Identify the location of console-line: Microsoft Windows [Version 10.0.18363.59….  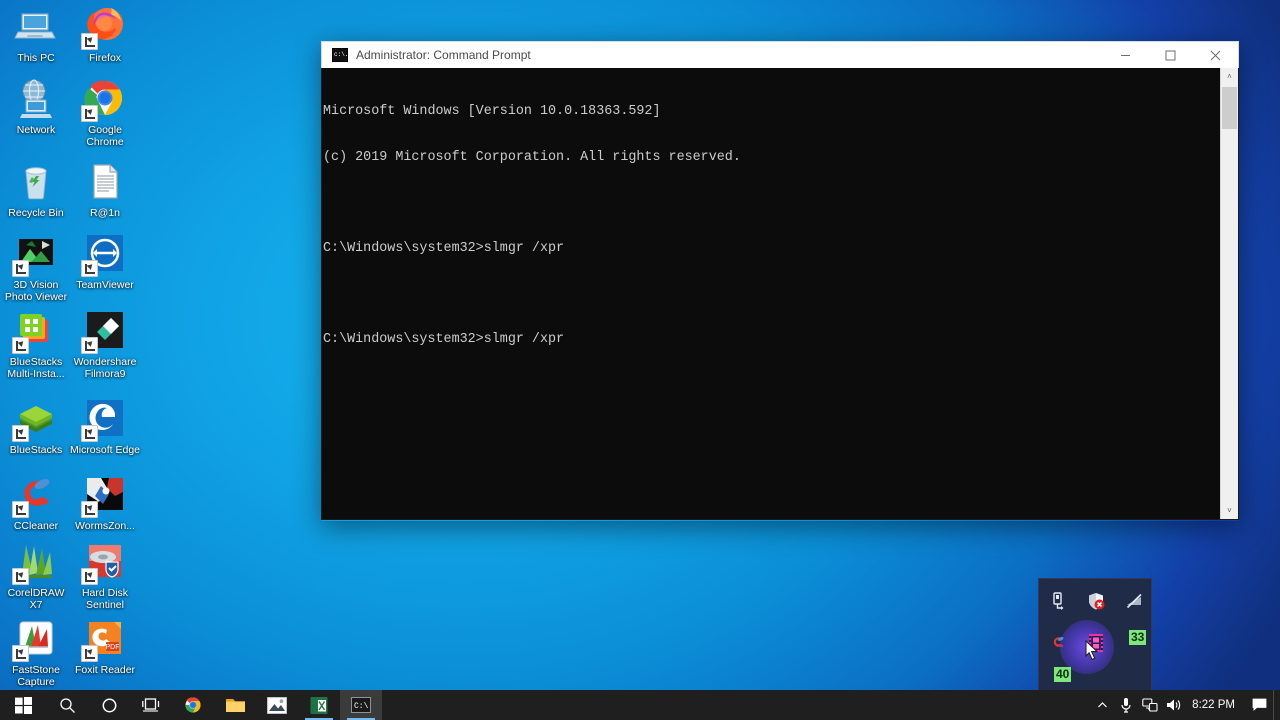
(492, 112).